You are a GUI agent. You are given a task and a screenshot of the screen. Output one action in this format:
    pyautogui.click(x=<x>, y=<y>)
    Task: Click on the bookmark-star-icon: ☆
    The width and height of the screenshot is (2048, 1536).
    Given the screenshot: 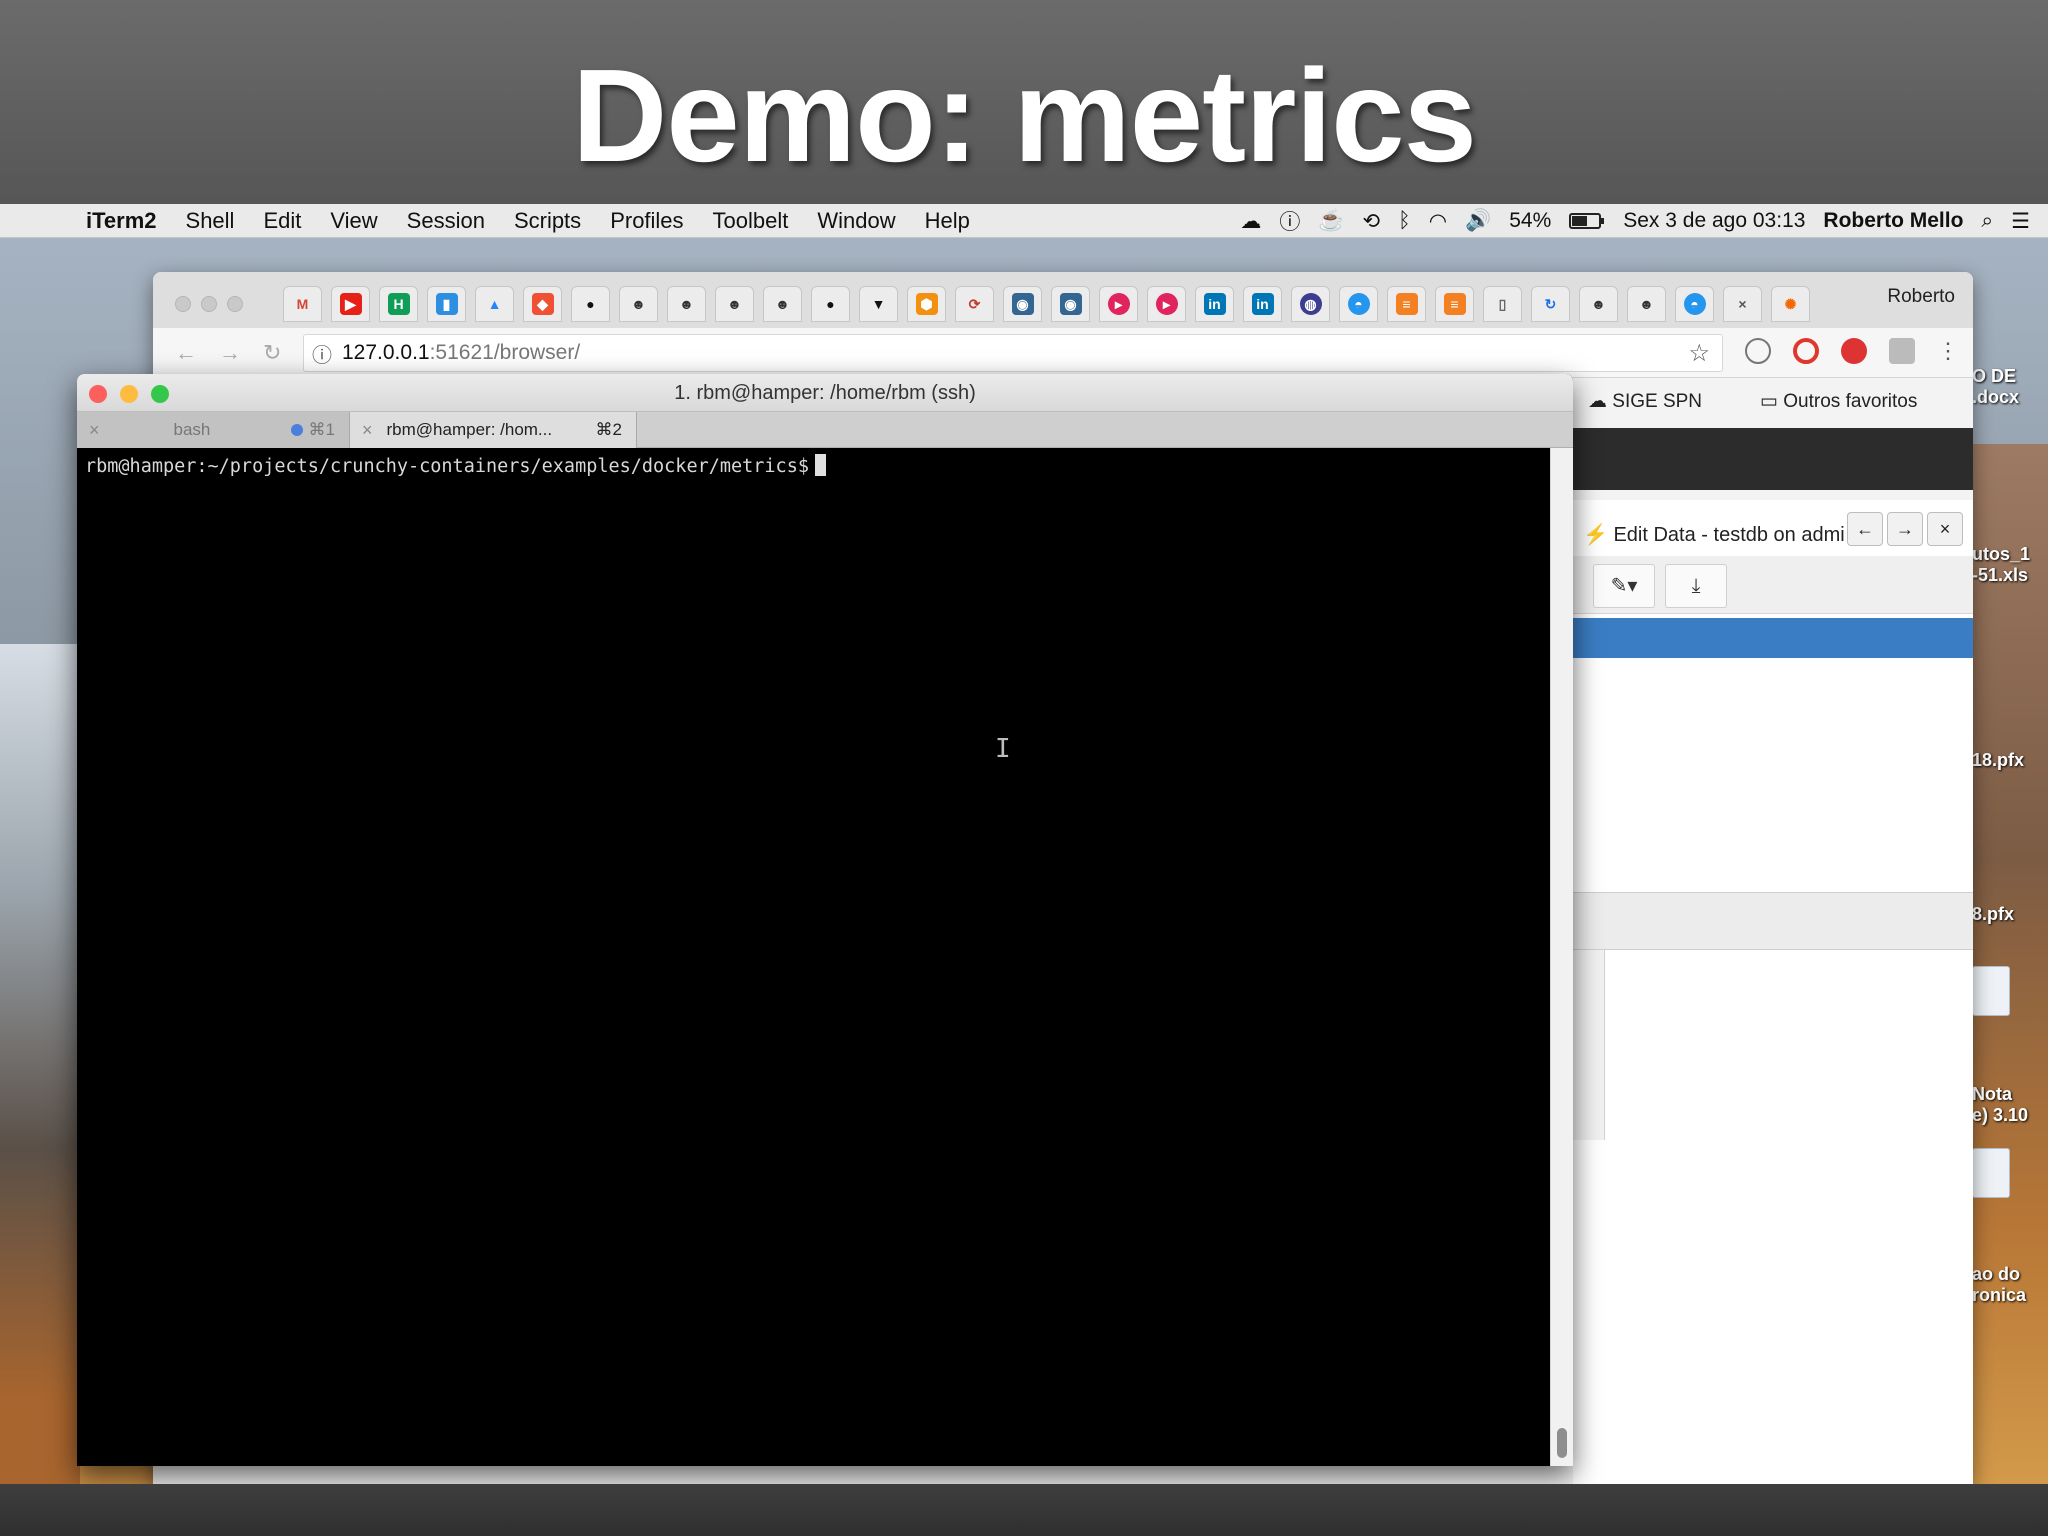 What is the action you would take?
    pyautogui.click(x=1699, y=353)
    